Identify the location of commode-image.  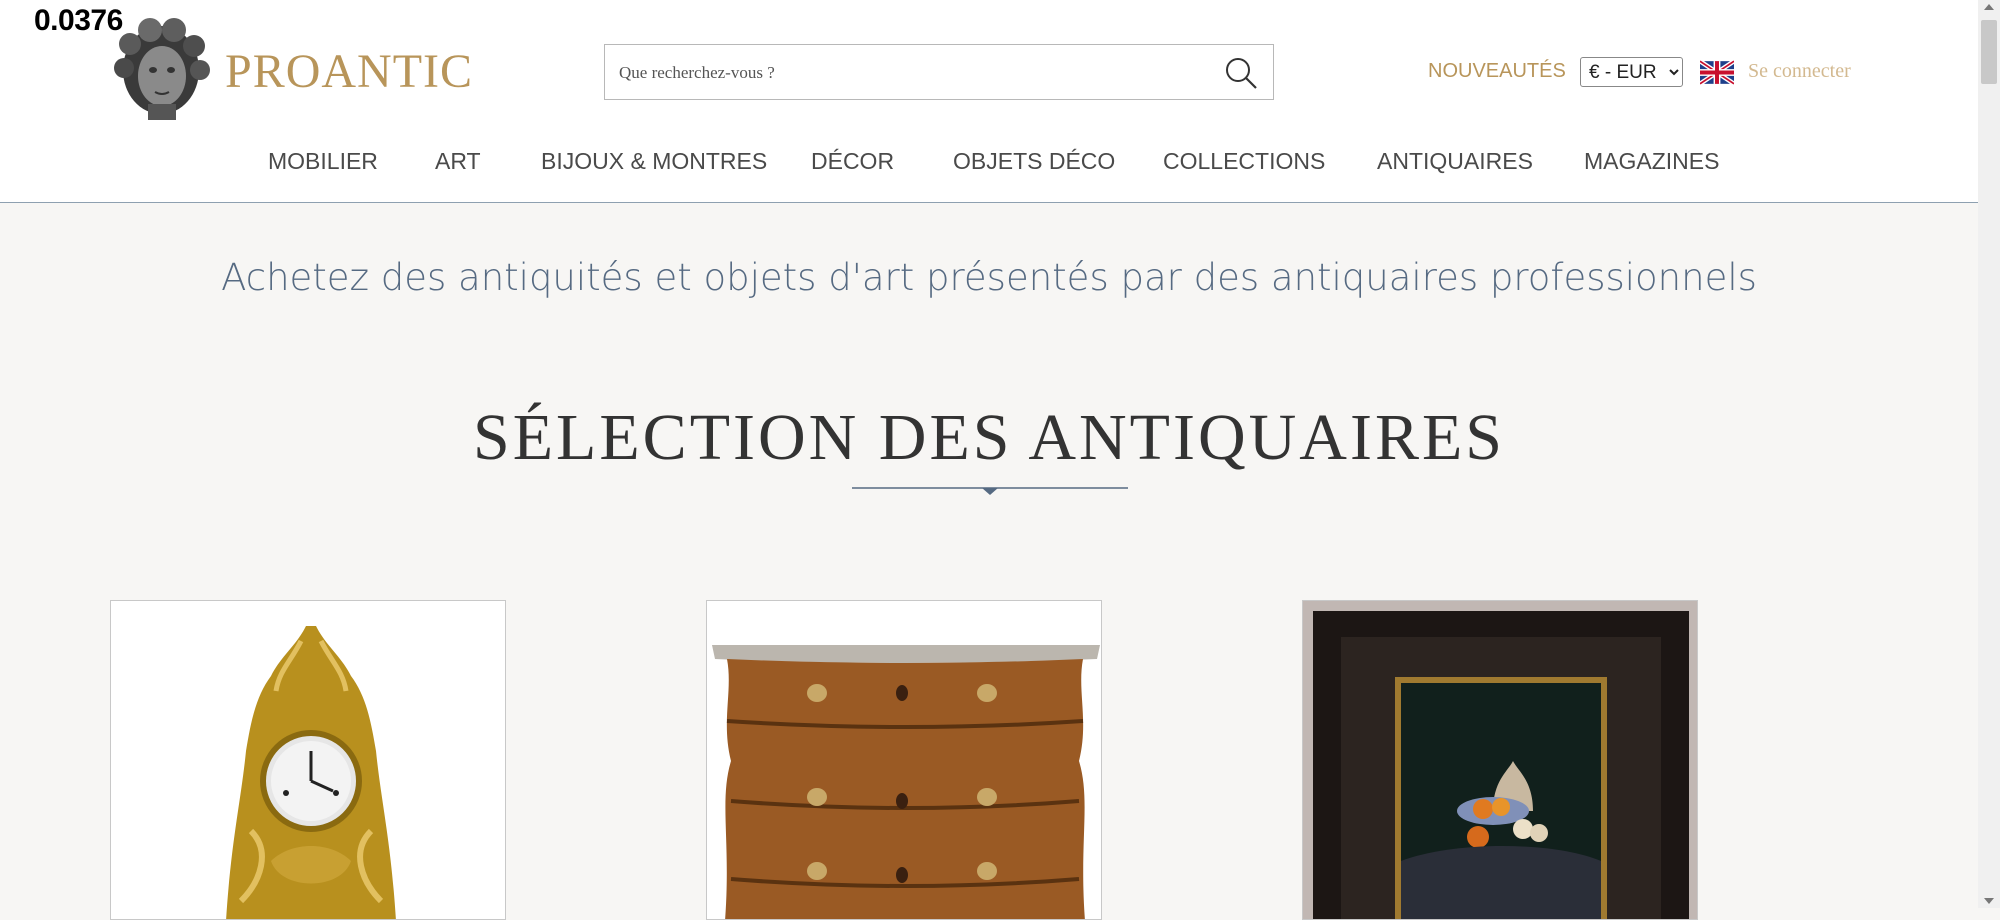
(904, 760).